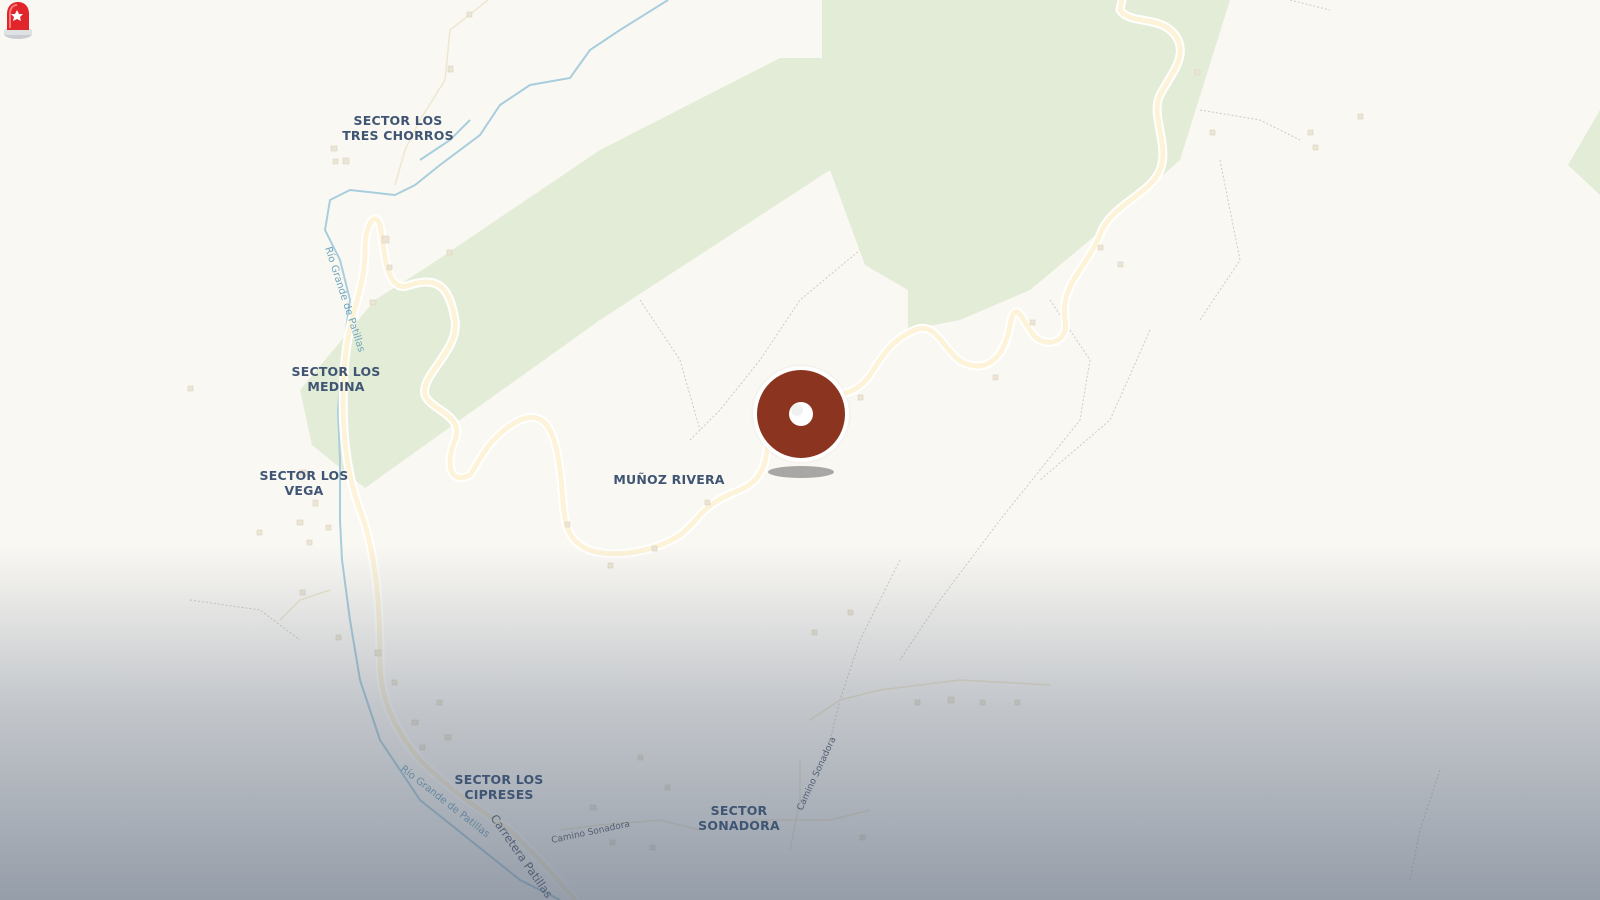 The image size is (1600, 900). I want to click on place-label-medina: SECTOR LOS MEDINA, so click(336, 379).